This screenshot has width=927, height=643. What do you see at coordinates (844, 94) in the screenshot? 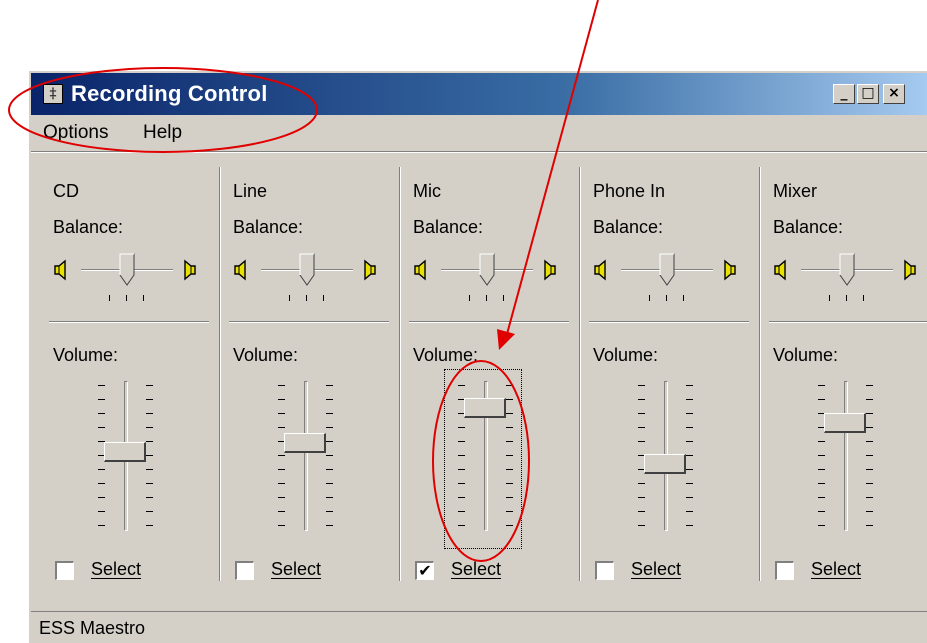
I see `minimize-button: _` at bounding box center [844, 94].